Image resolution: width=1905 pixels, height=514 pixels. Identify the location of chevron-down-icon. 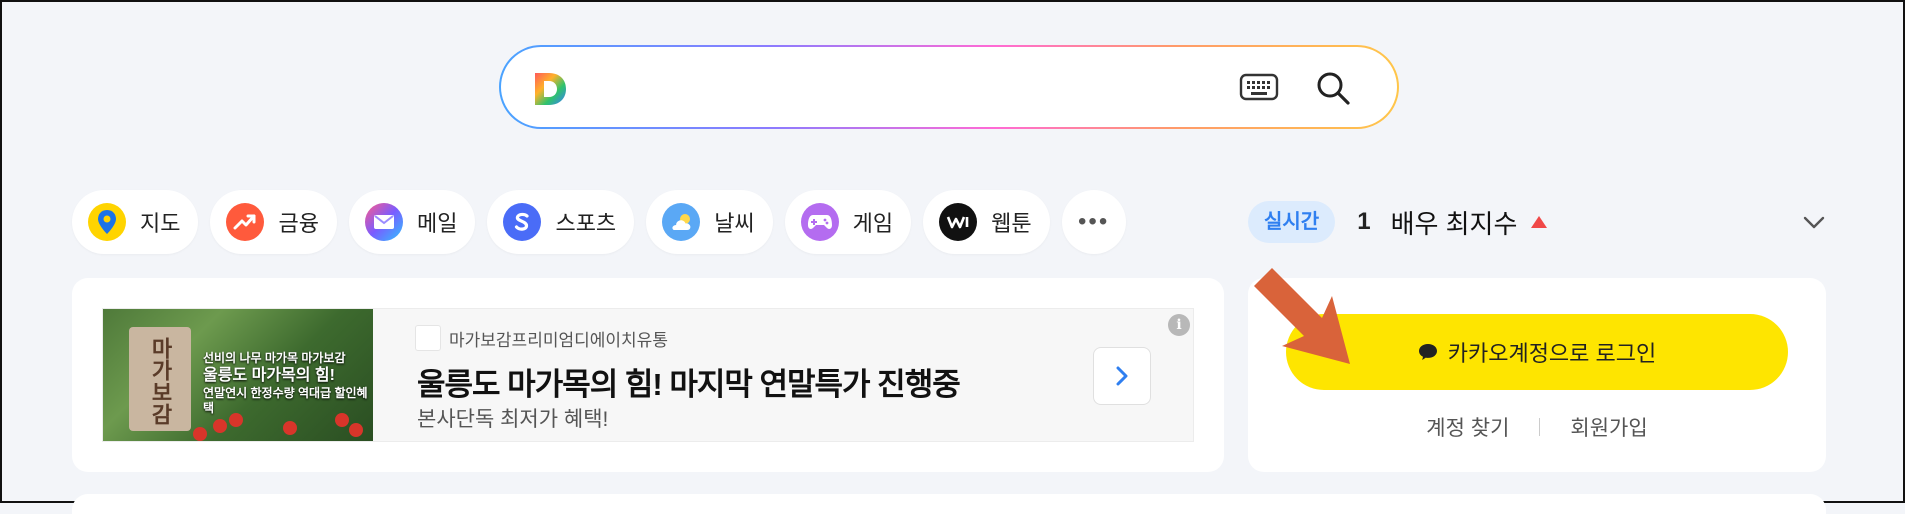
(1814, 222).